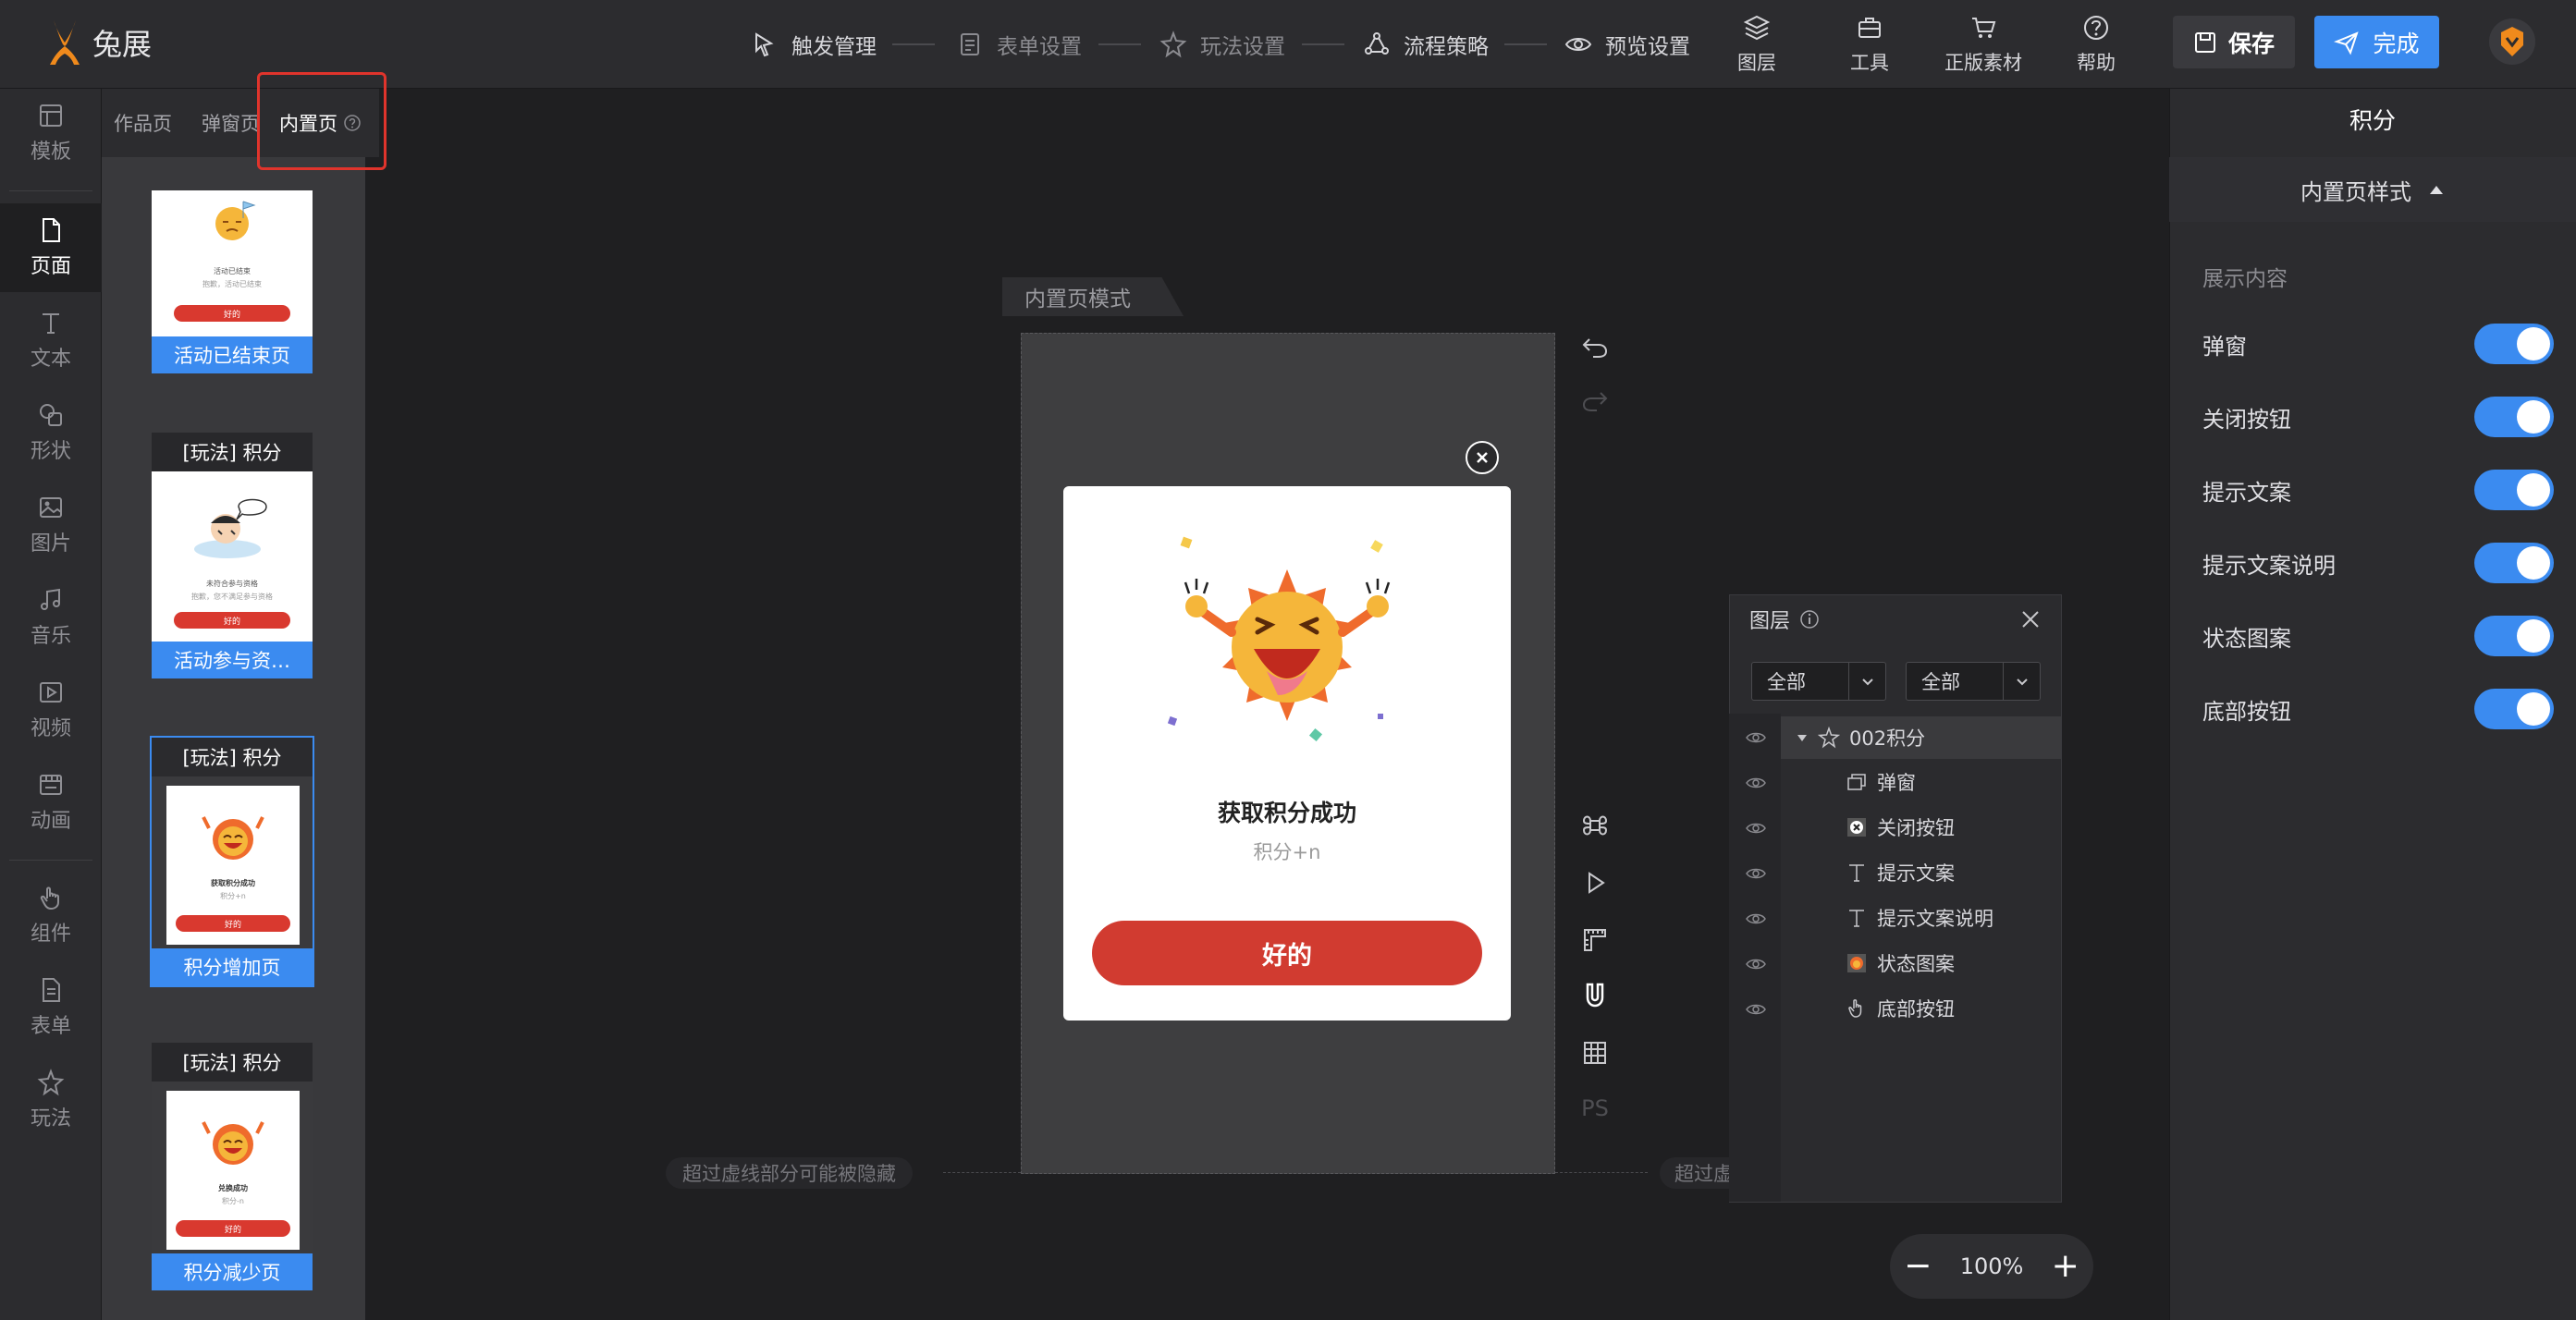 The image size is (2576, 1320). What do you see at coordinates (51, 710) in the screenshot?
I see `nav-video: 视频` at bounding box center [51, 710].